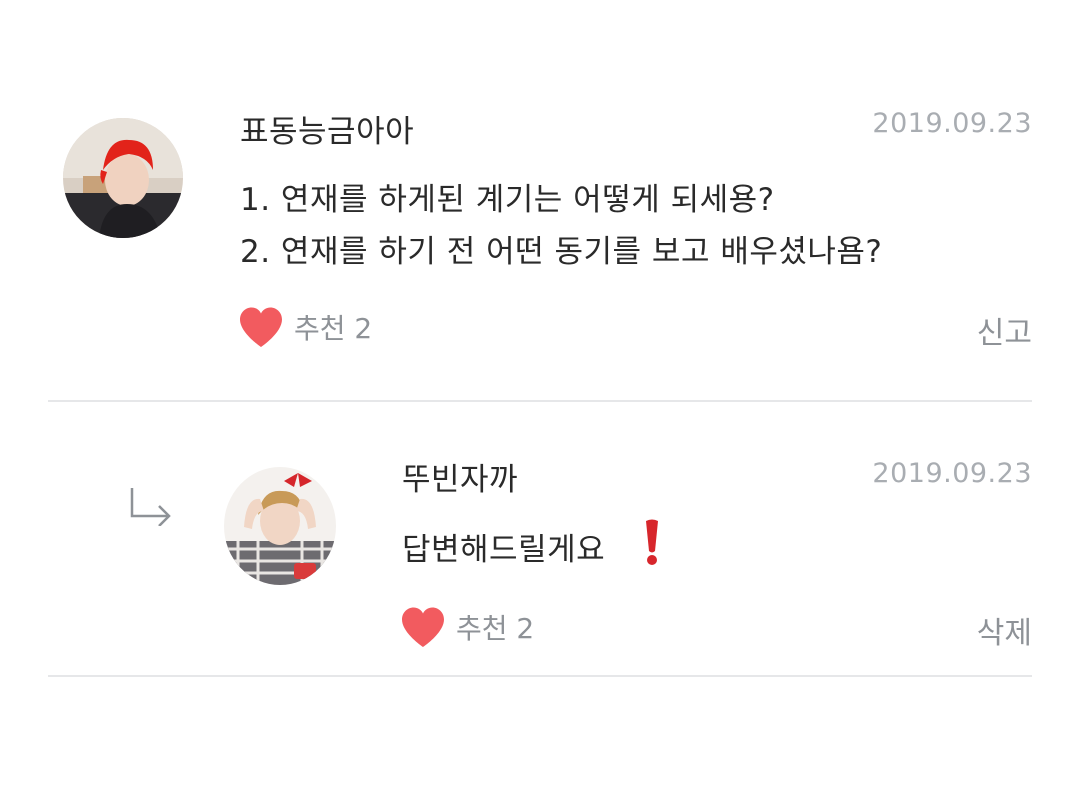  What do you see at coordinates (504, 550) in the screenshot?
I see `reply-text: 답변해드릴게요` at bounding box center [504, 550].